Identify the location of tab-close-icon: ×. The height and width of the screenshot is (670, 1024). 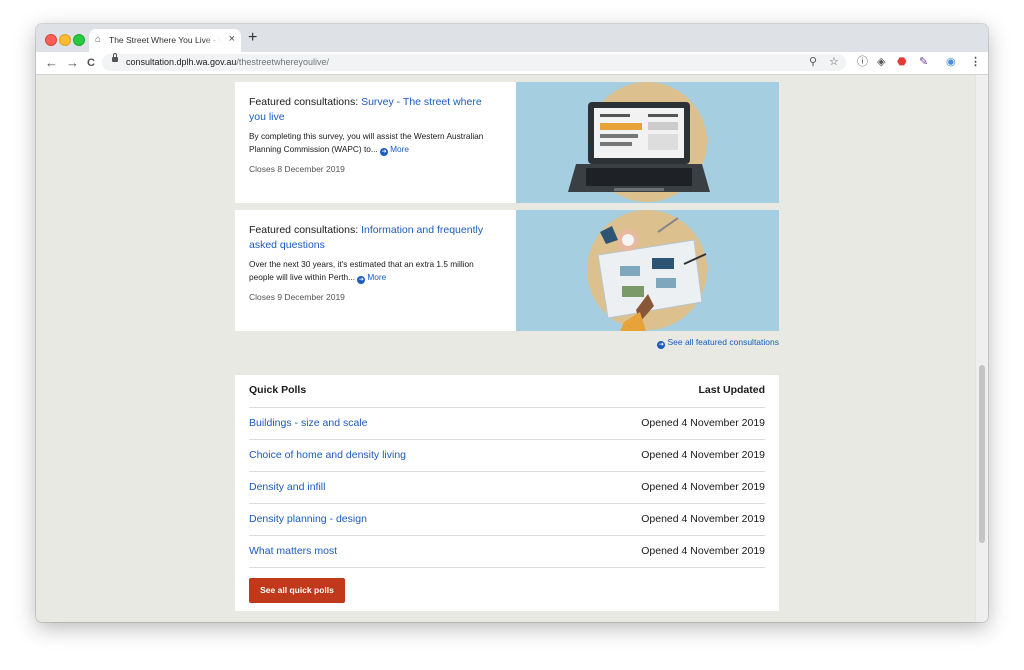
(232, 39).